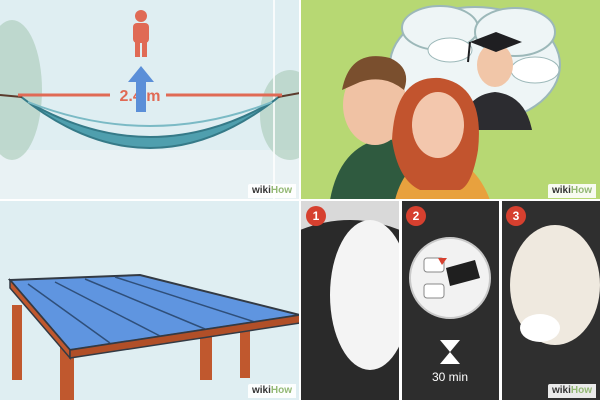 The image size is (600, 400). I want to click on up-arrow-icon, so click(141, 74).